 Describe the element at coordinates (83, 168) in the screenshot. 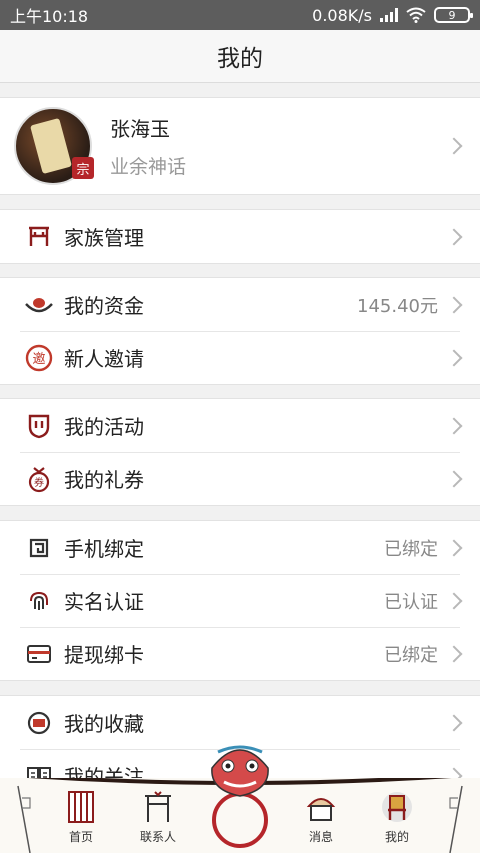

I see `clan-badge: 宗` at that location.